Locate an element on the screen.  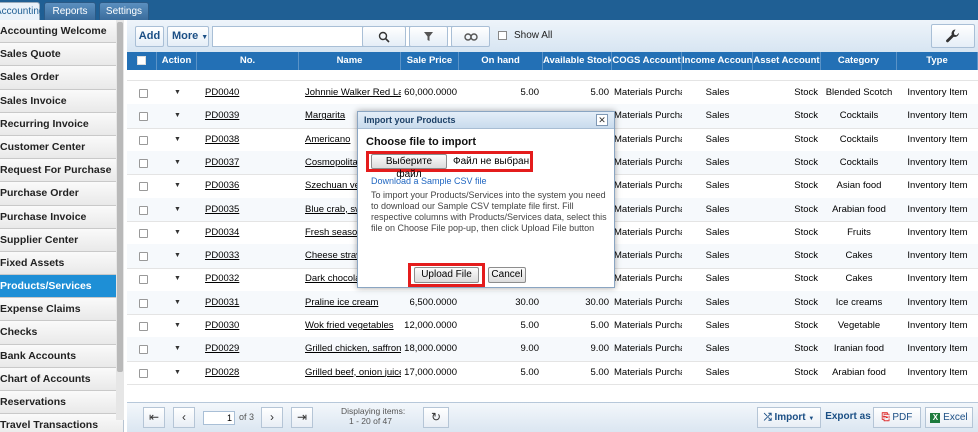
cell-no: PD0035 is located at coordinates (248, 210).